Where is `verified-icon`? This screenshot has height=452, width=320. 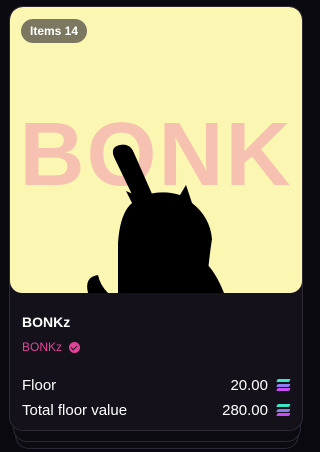
verified-icon is located at coordinates (75, 347).